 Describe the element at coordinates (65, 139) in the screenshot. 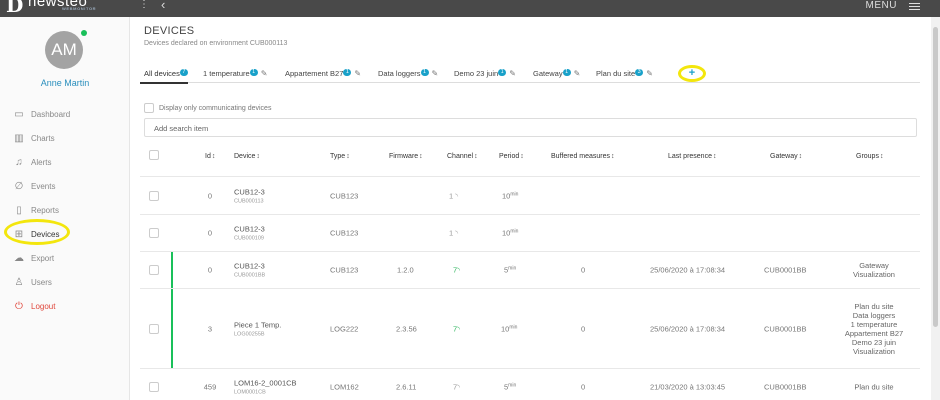

I see `sidebar-item-charts: ▥ Charts` at that location.